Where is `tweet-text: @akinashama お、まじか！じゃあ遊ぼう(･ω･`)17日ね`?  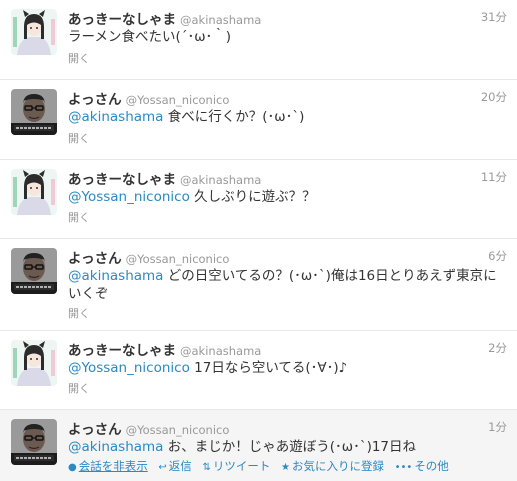
tweet-text: @akinashama お、まじか！じゃあ遊ぼう(･ω･`)17日ね is located at coordinates (284, 447).